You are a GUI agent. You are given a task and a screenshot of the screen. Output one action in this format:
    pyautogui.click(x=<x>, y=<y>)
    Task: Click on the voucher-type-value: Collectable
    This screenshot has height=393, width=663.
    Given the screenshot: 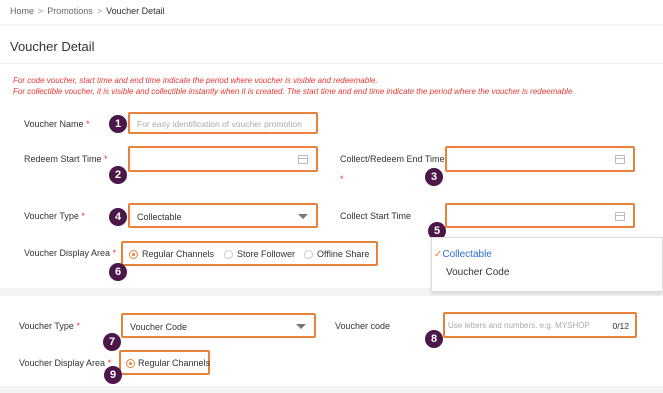 What is the action you would take?
    pyautogui.click(x=159, y=217)
    